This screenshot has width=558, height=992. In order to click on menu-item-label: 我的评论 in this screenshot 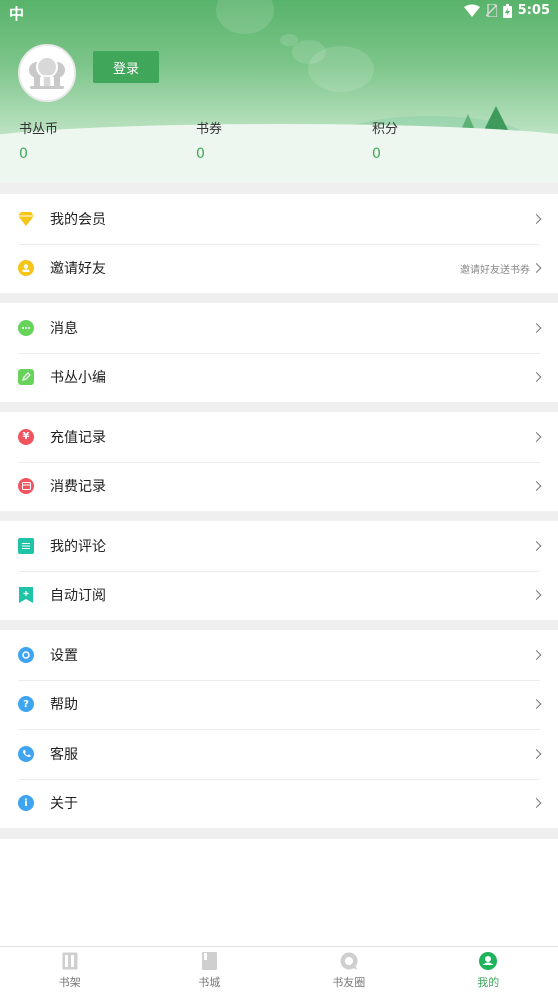, I will do `click(78, 546)`.